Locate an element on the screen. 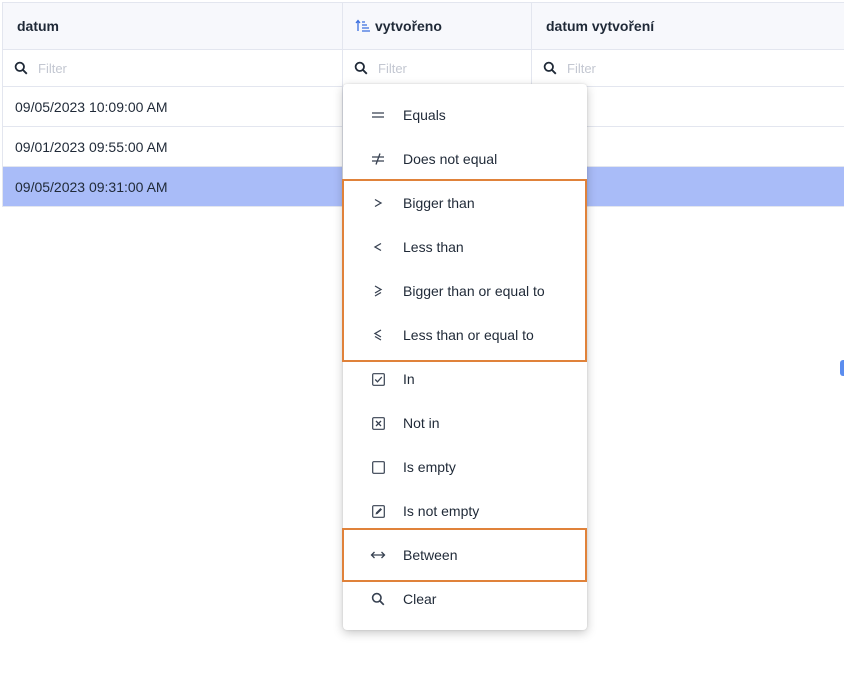  scroll-indicator is located at coordinates (842, 368).